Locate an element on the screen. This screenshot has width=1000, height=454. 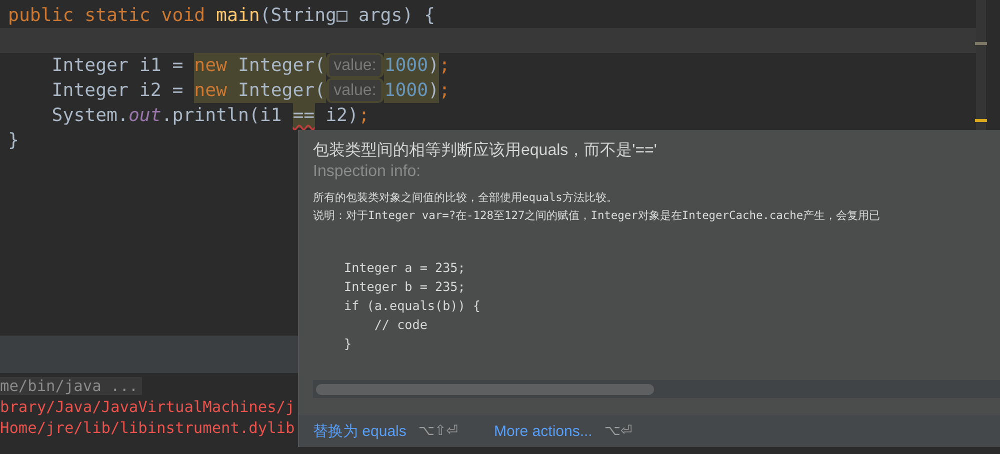
code-token: } is located at coordinates (13, 141).